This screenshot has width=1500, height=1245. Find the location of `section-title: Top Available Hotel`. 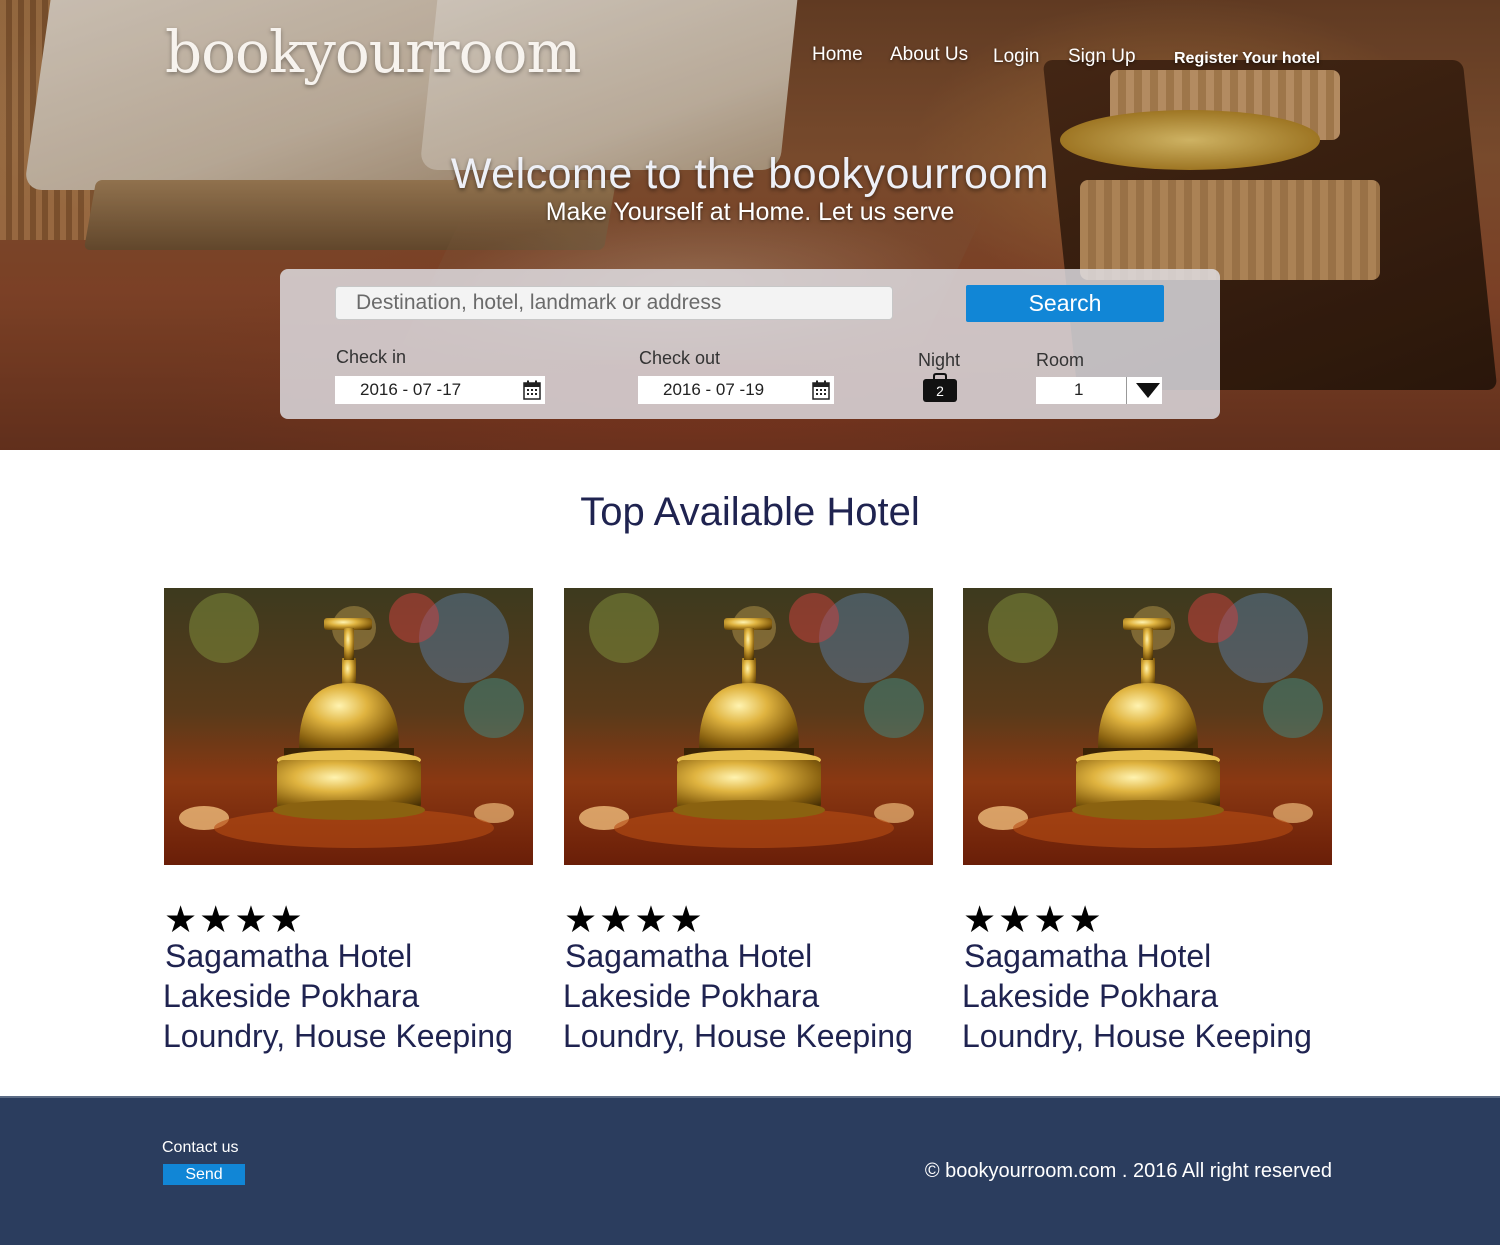

section-title: Top Available Hotel is located at coordinates (750, 512).